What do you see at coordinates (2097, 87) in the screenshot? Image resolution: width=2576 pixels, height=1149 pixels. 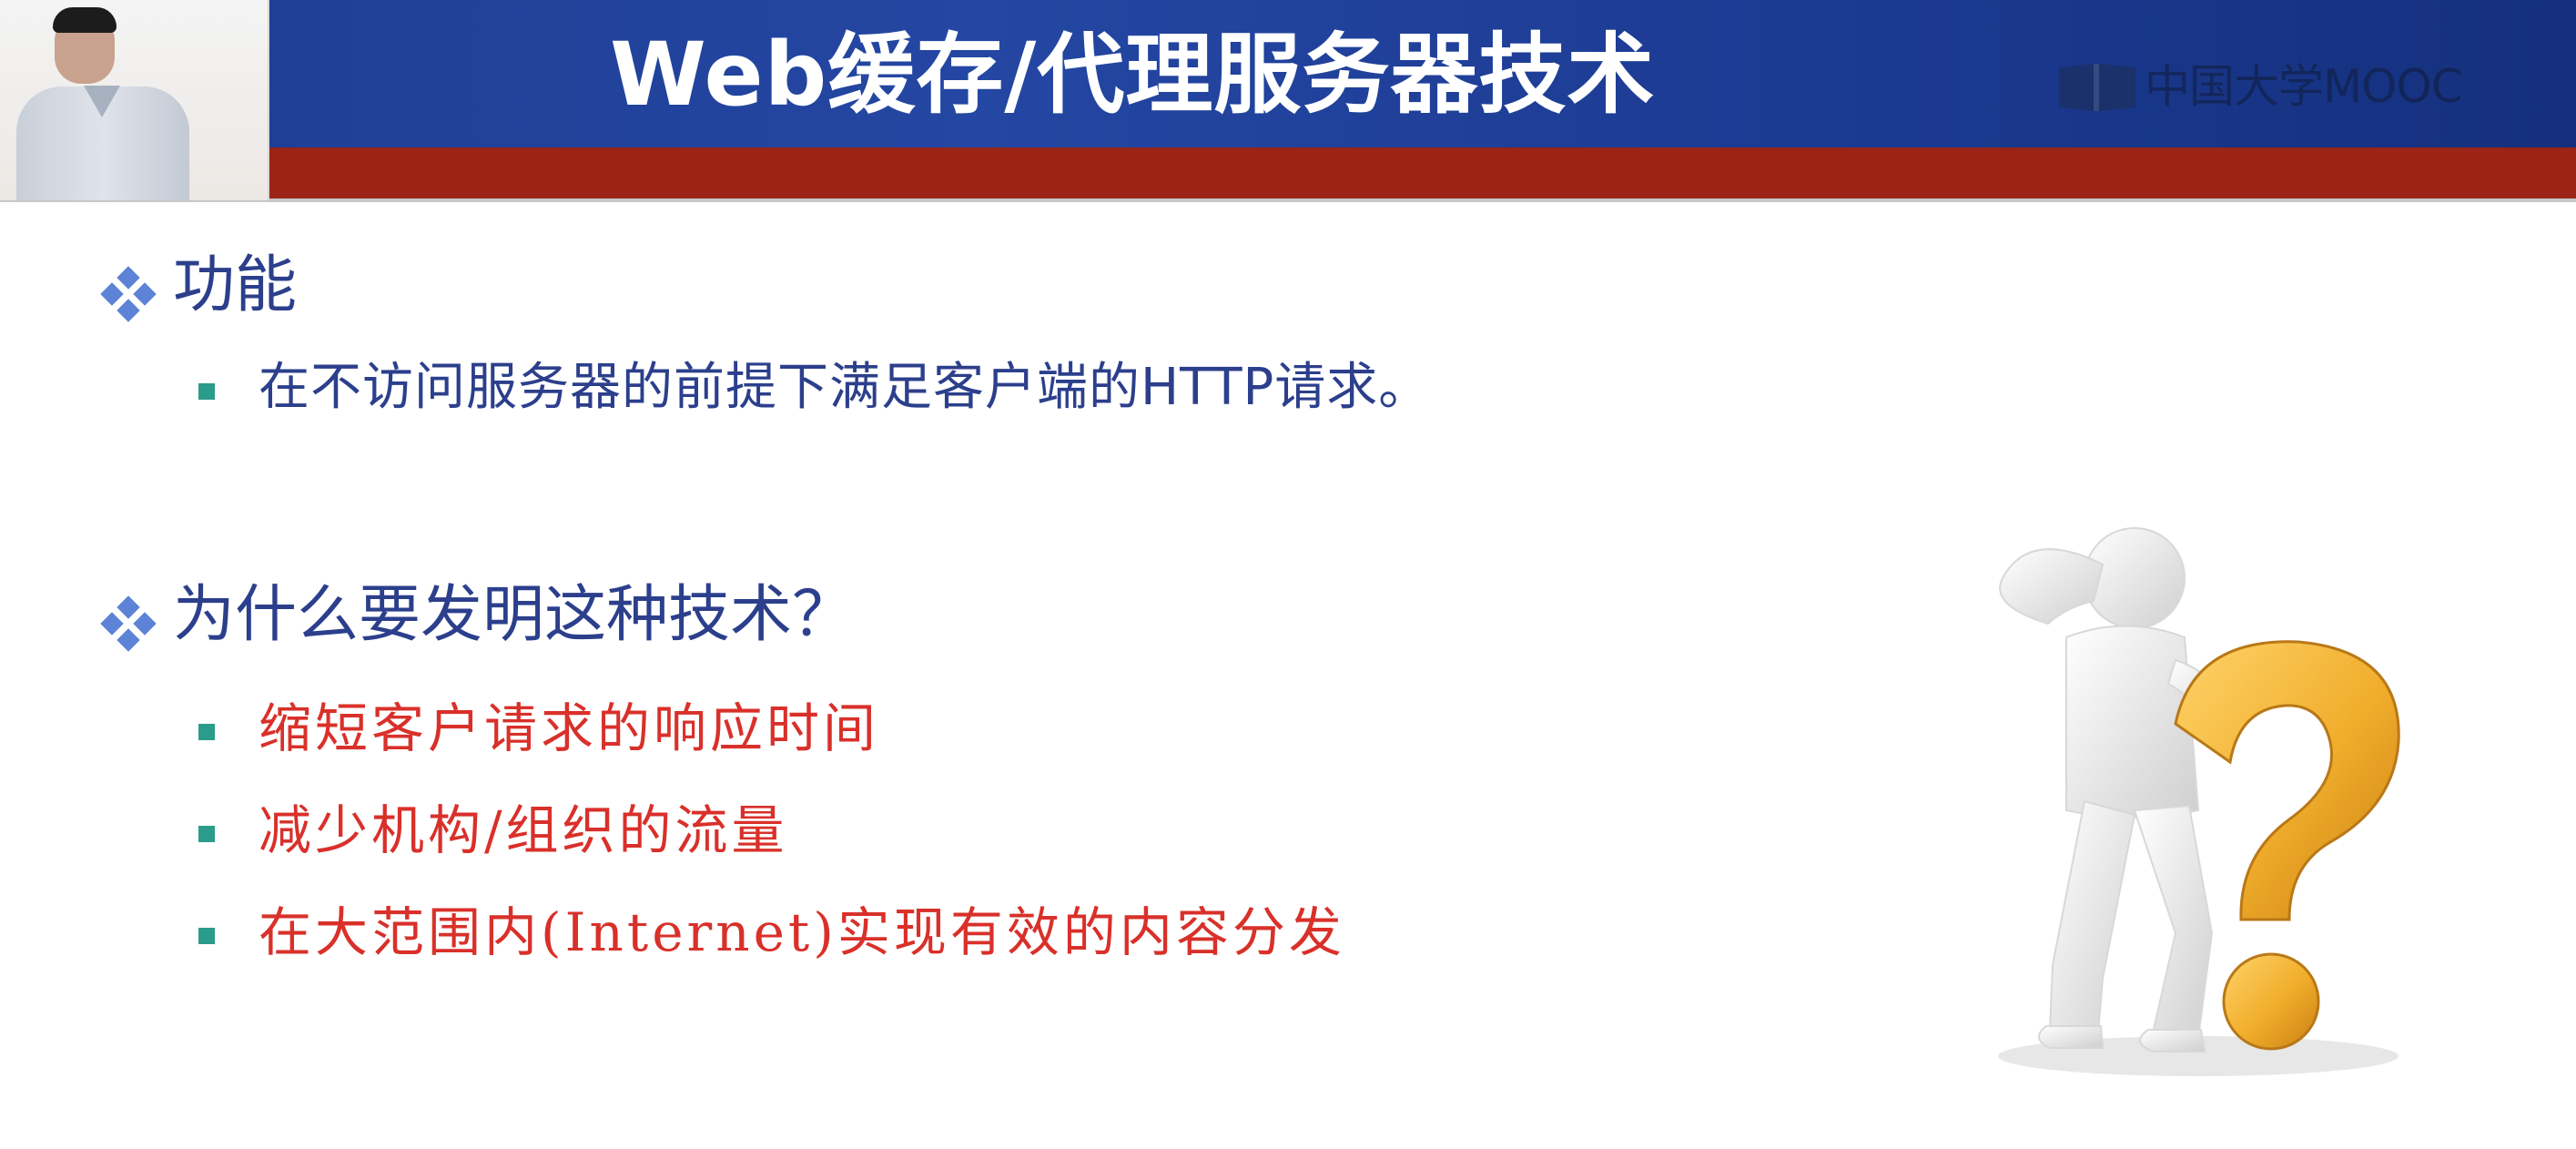 I see `mooc-book-icon` at bounding box center [2097, 87].